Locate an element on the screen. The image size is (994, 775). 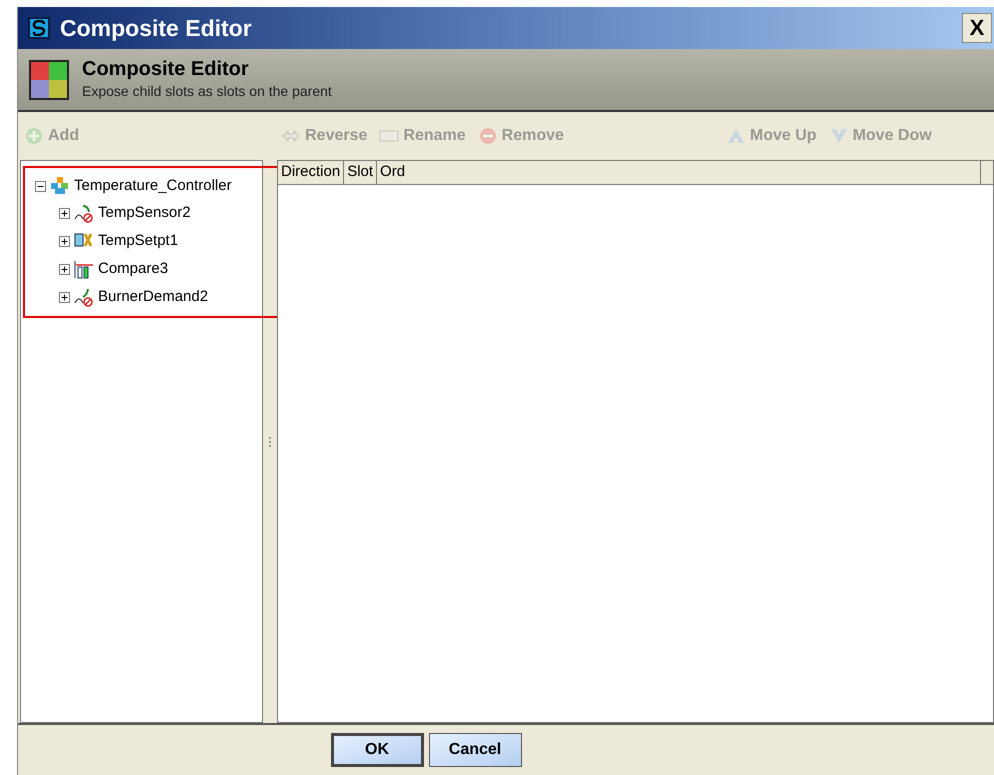
header-title: Composite Editor is located at coordinates (166, 69).